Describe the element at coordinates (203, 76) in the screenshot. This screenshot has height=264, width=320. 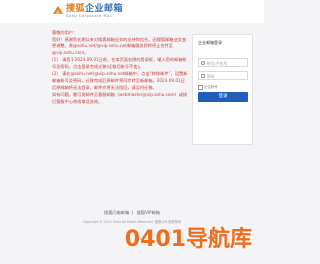
I see `lock-icon` at that location.